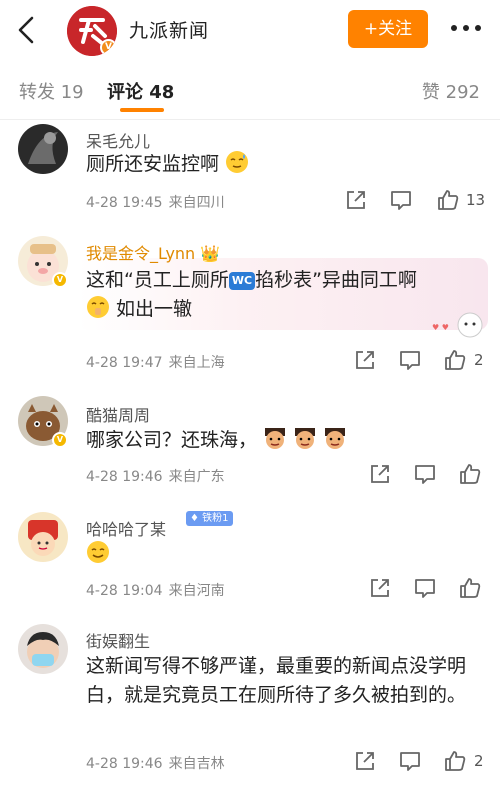 This screenshot has width=500, height=800. What do you see at coordinates (154, 309) in the screenshot?
I see `comment-body-part3: 如出一辙` at bounding box center [154, 309].